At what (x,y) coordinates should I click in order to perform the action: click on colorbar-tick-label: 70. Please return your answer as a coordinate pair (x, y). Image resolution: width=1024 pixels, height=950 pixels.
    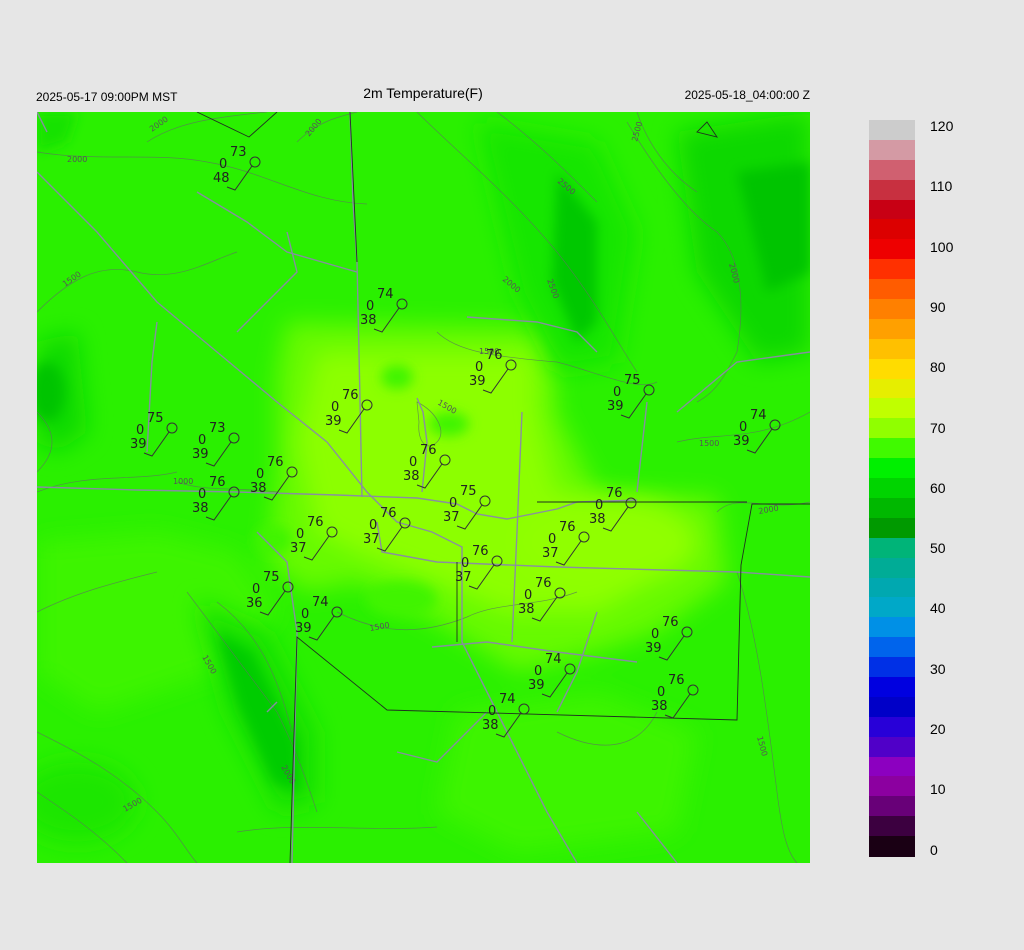
    Looking at the image, I should click on (938, 427).